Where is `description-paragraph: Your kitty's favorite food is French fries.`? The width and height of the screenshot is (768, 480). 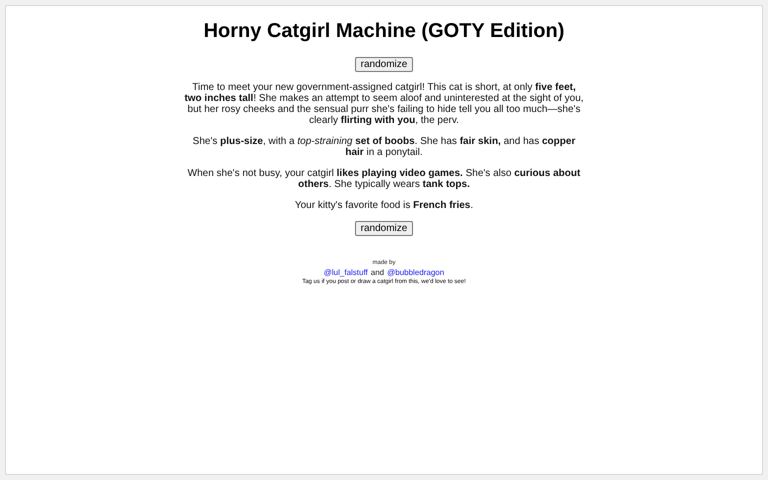 description-paragraph: Your kitty's favorite food is French fries. is located at coordinates (384, 205).